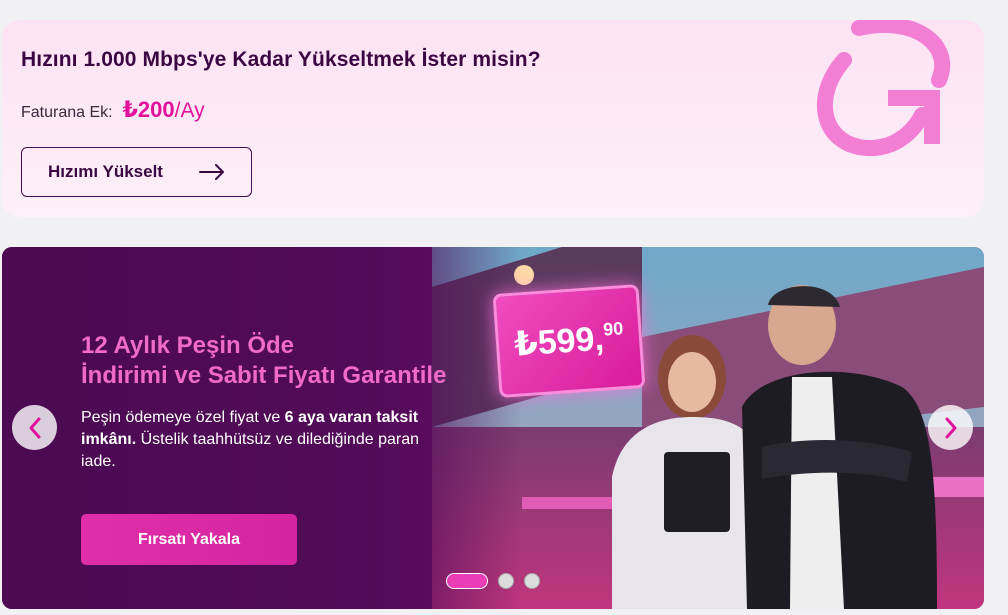  Describe the element at coordinates (559, 341) in the screenshot. I see `price-main: ₺599,` at that location.